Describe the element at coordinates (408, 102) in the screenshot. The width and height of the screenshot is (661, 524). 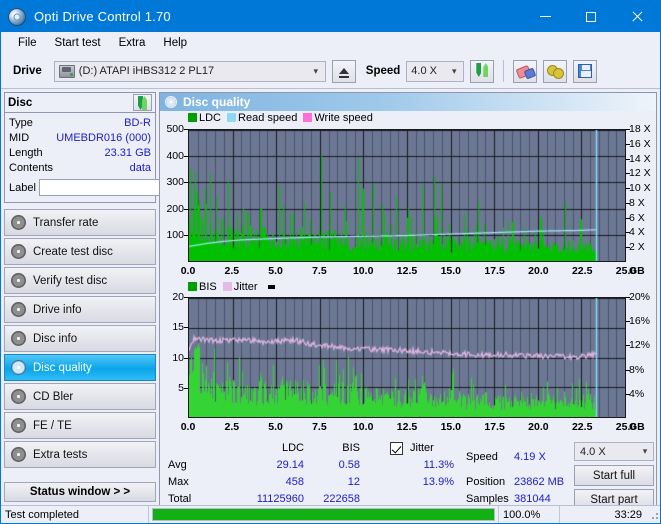
I see `disc-quality-header: Disc quality` at that location.